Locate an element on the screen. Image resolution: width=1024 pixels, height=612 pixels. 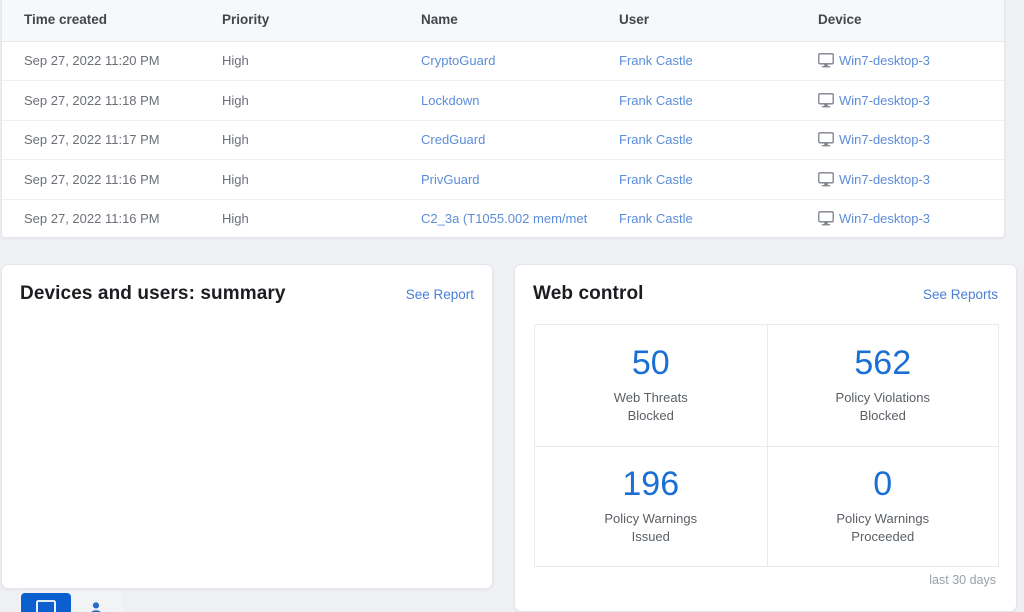
column-header-priority: Priority is located at coordinates (299, 21).